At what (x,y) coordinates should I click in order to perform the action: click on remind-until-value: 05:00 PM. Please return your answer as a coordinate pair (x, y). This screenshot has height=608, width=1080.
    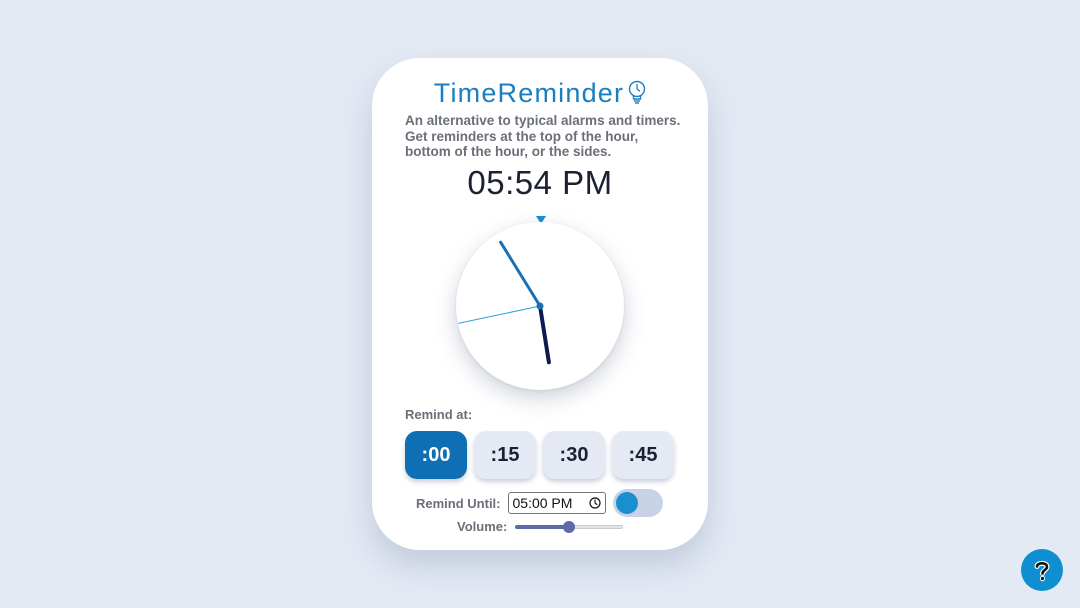
    Looking at the image, I should click on (542, 503).